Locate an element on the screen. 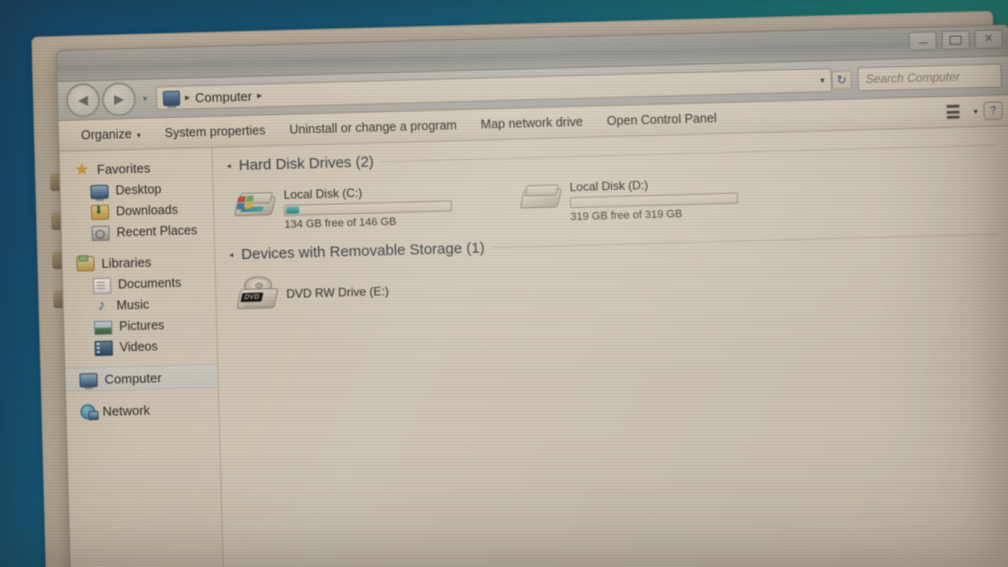 The height and width of the screenshot is (567, 1008). sidebar-label: Downloads is located at coordinates (147, 210).